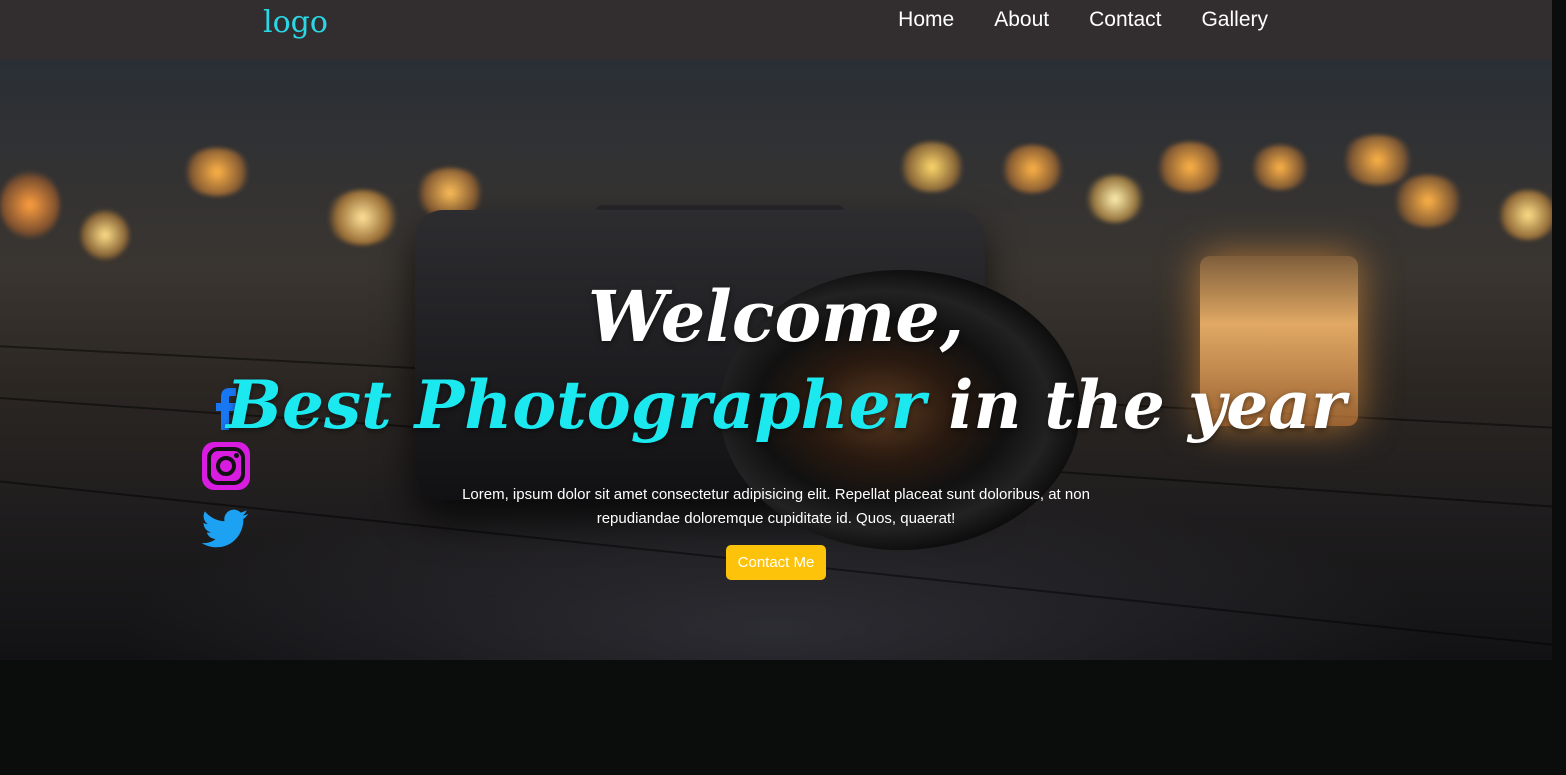 The image size is (1566, 775). What do you see at coordinates (295, 22) in the screenshot?
I see `logo: logo` at bounding box center [295, 22].